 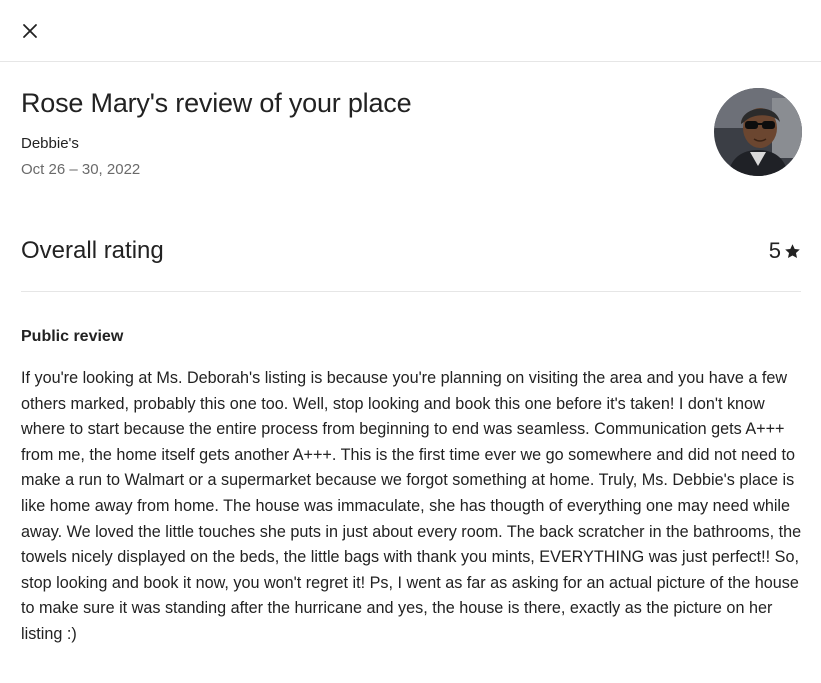 What do you see at coordinates (410, 31) in the screenshot?
I see `modal-header` at bounding box center [410, 31].